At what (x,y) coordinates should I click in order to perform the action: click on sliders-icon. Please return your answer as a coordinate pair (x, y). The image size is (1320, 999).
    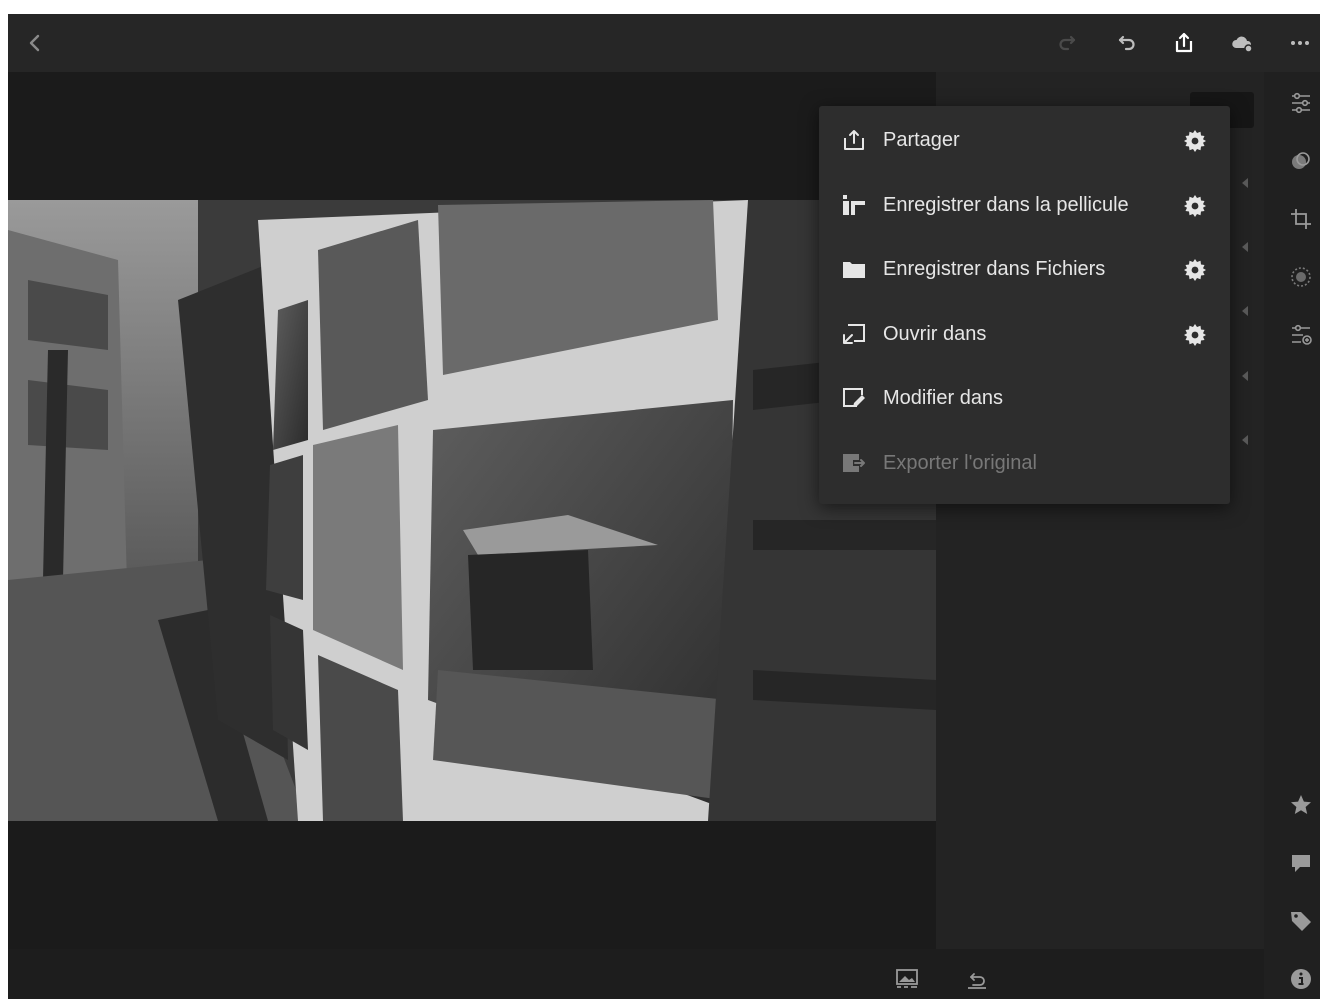
    Looking at the image, I should click on (1301, 103).